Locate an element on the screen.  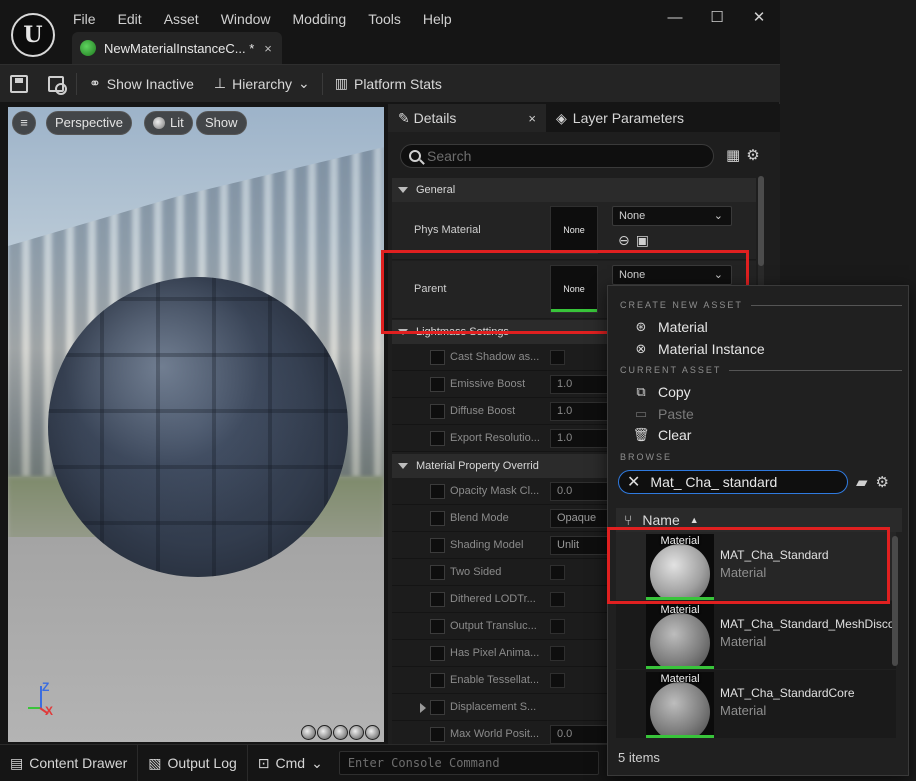
menu-help: Help is located at coordinates (437, 19).